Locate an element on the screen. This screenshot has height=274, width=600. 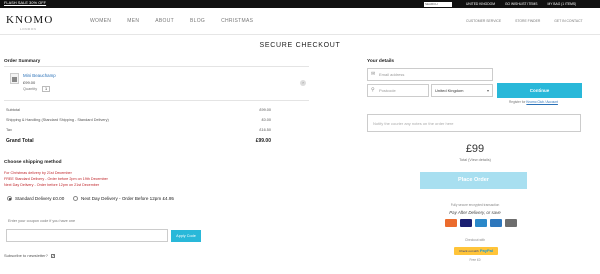
summary-row-tax: Tax £16.50 is located at coordinates (138, 130).